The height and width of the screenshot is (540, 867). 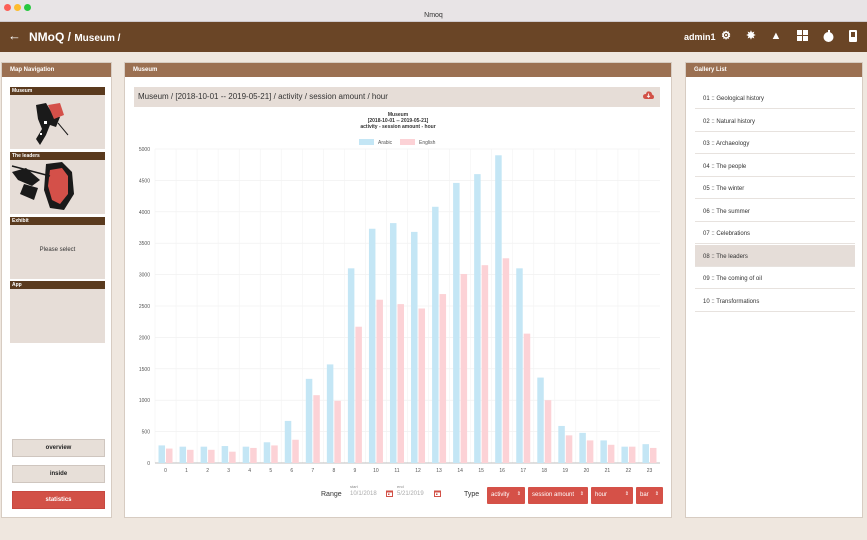 I want to click on map-section-label: The leaders, so click(x=57, y=156).